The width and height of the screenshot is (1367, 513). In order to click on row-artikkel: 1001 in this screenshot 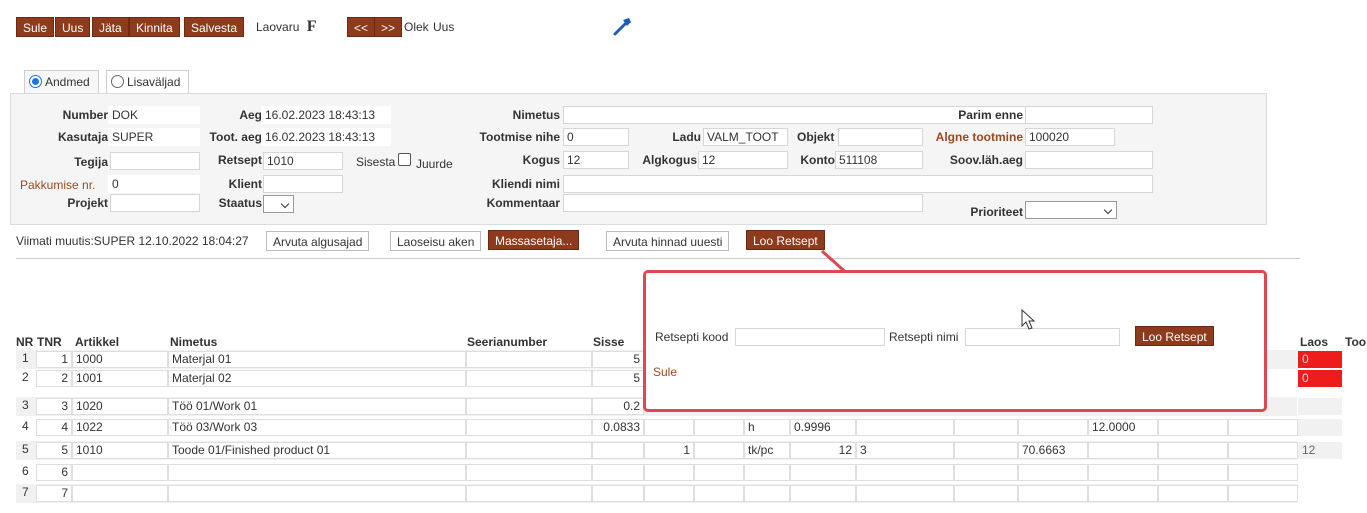, I will do `click(120, 378)`.